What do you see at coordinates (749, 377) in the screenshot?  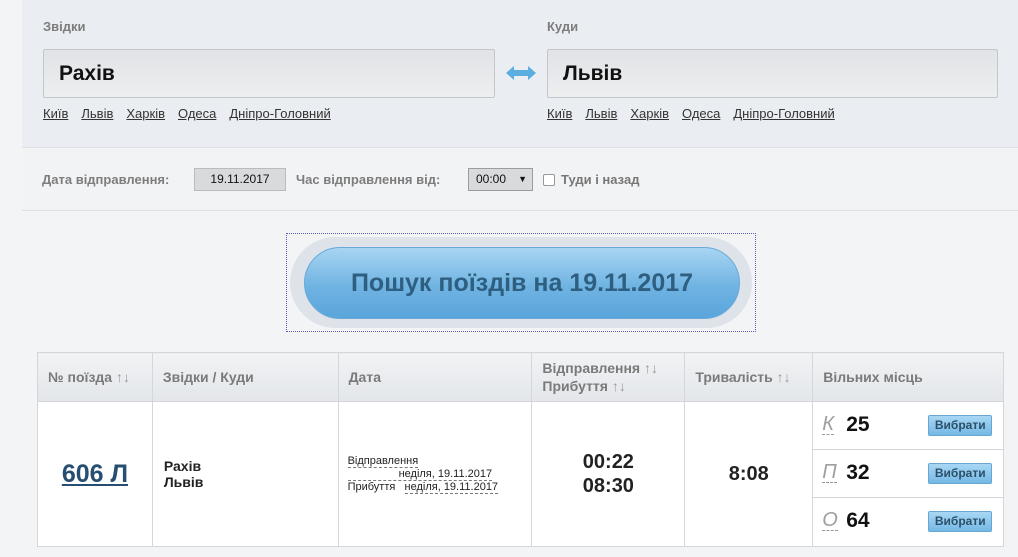 I see `col-duration: Тривалість ↑↓` at bounding box center [749, 377].